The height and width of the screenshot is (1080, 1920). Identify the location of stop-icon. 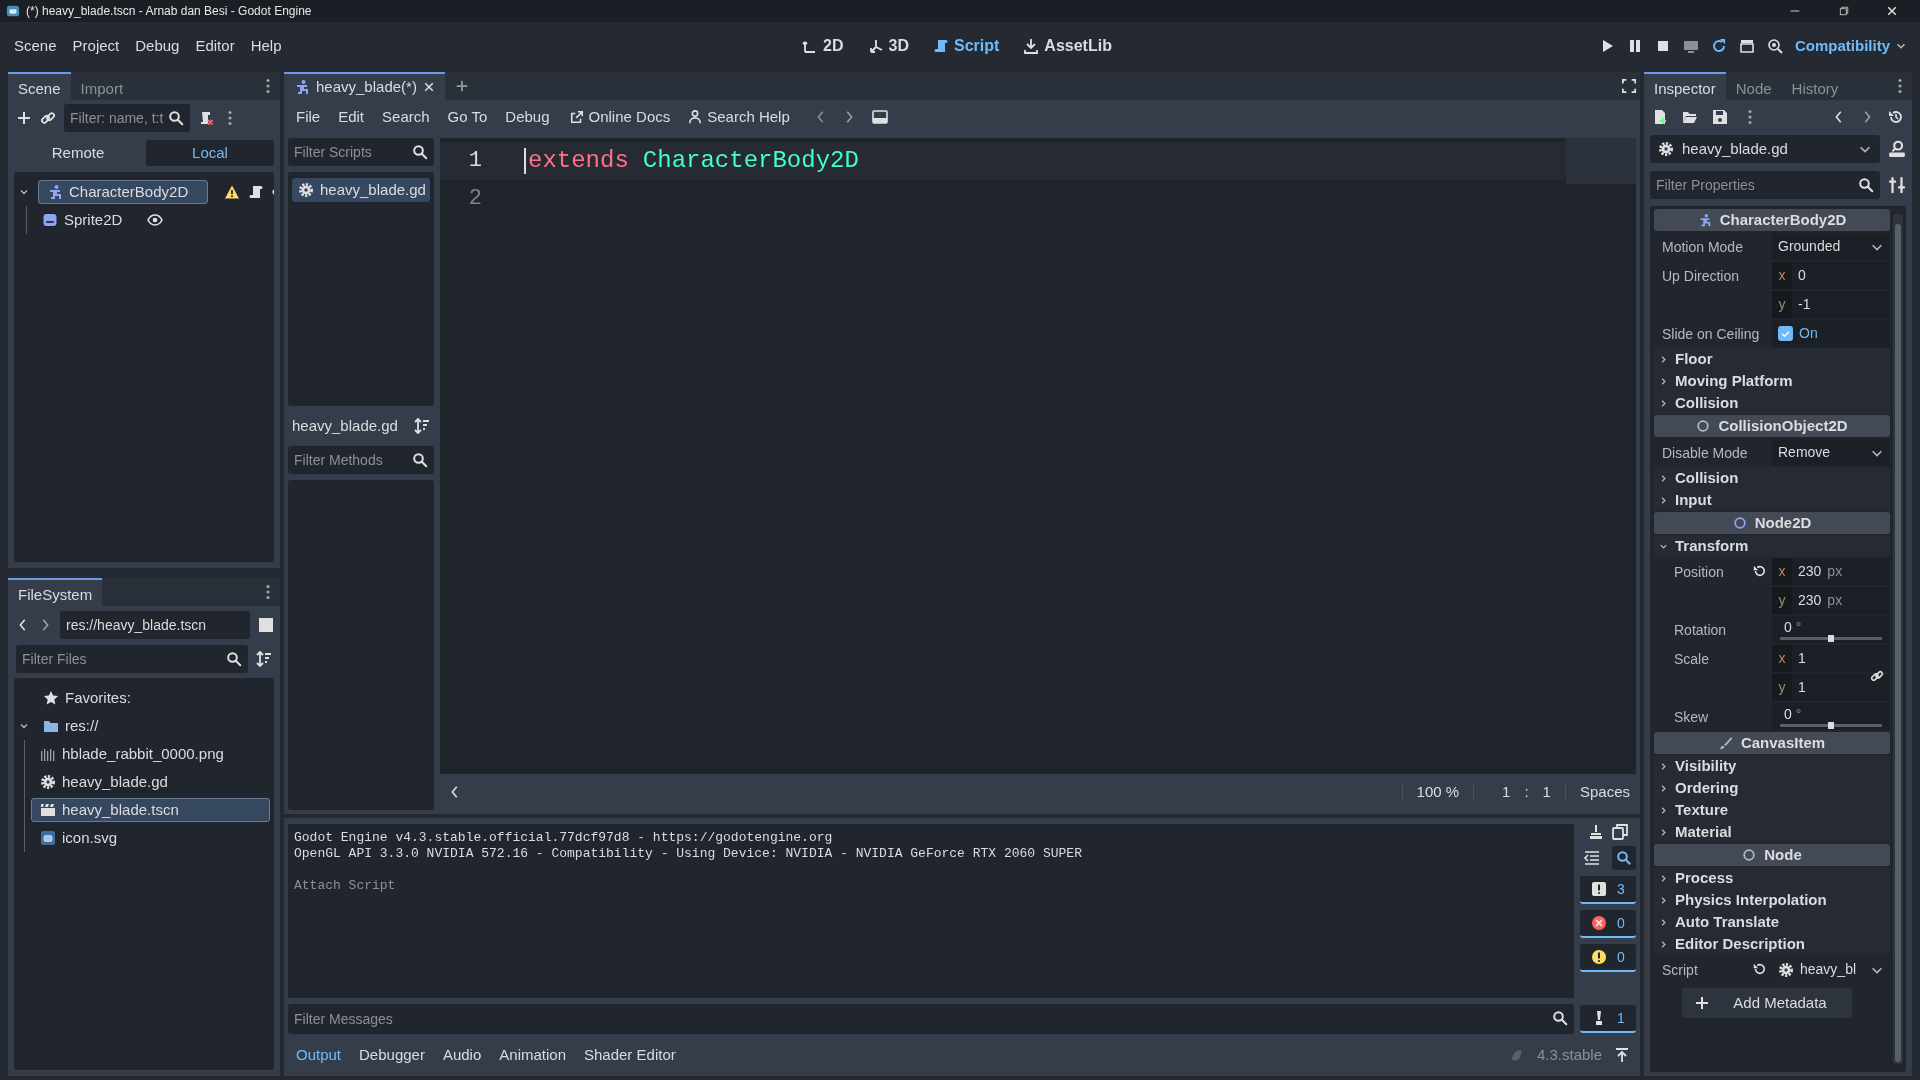
(1663, 46).